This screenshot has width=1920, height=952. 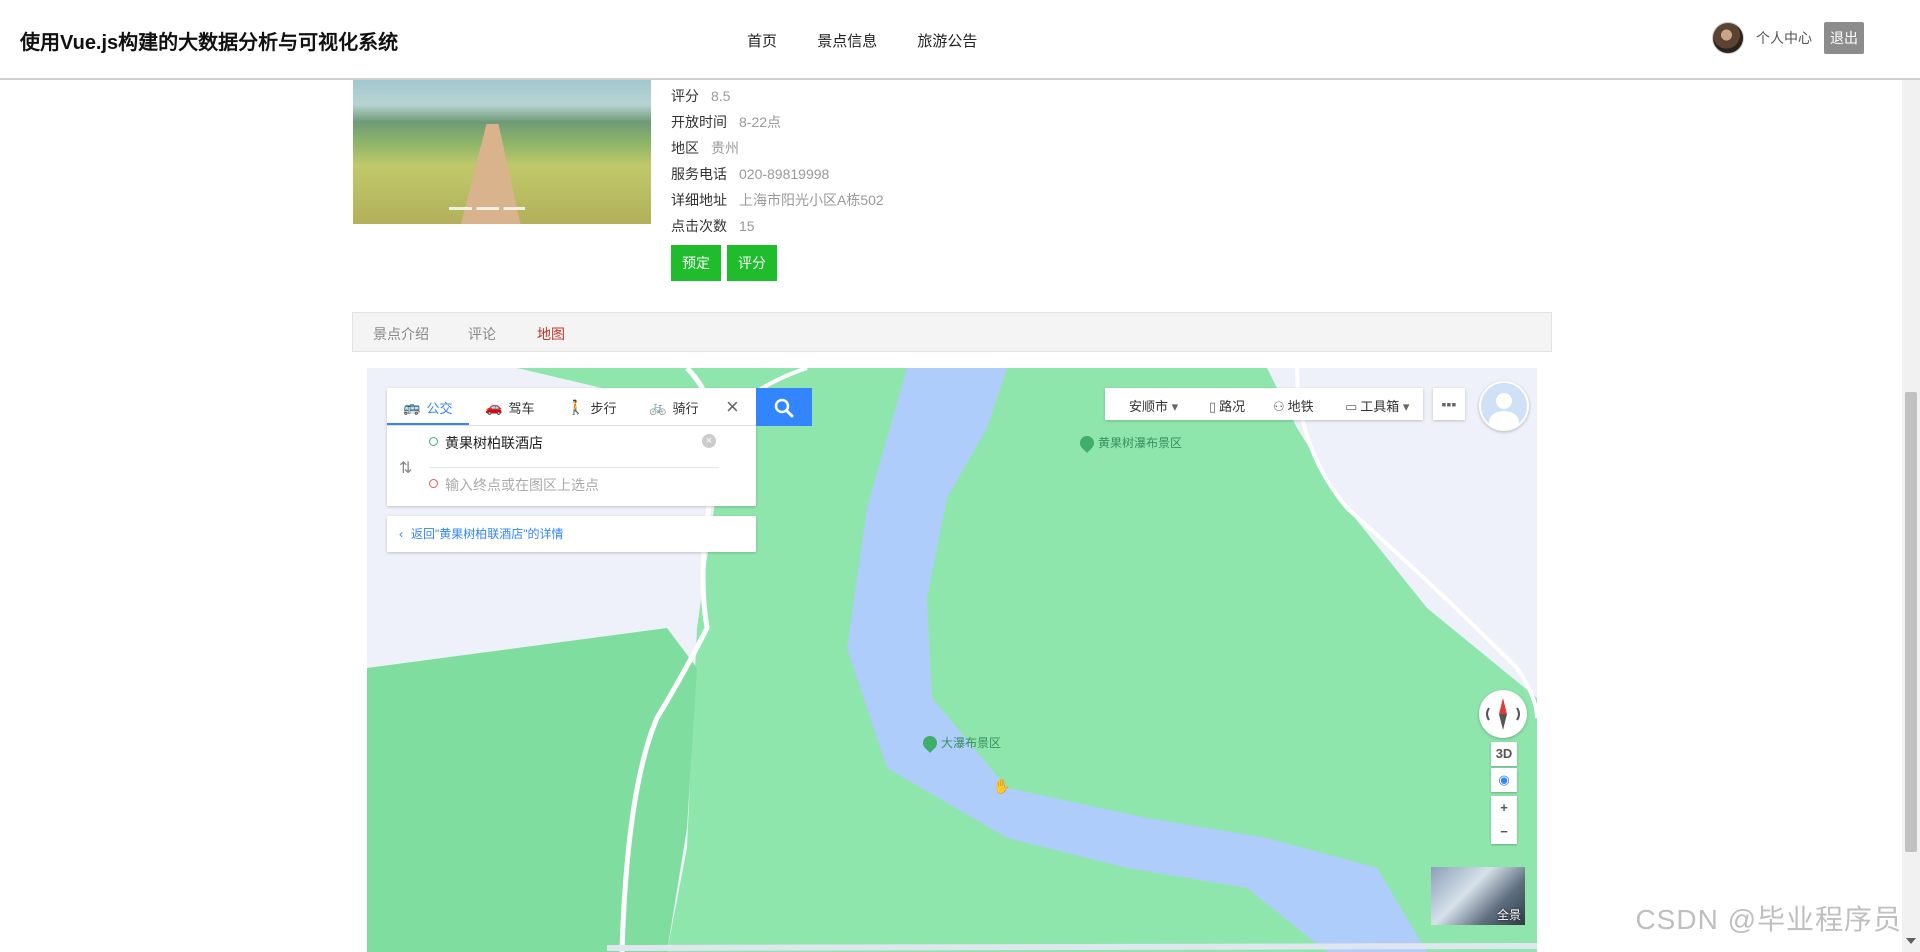 What do you see at coordinates (685, 148) in the screenshot?
I see `info-label: 地区` at bounding box center [685, 148].